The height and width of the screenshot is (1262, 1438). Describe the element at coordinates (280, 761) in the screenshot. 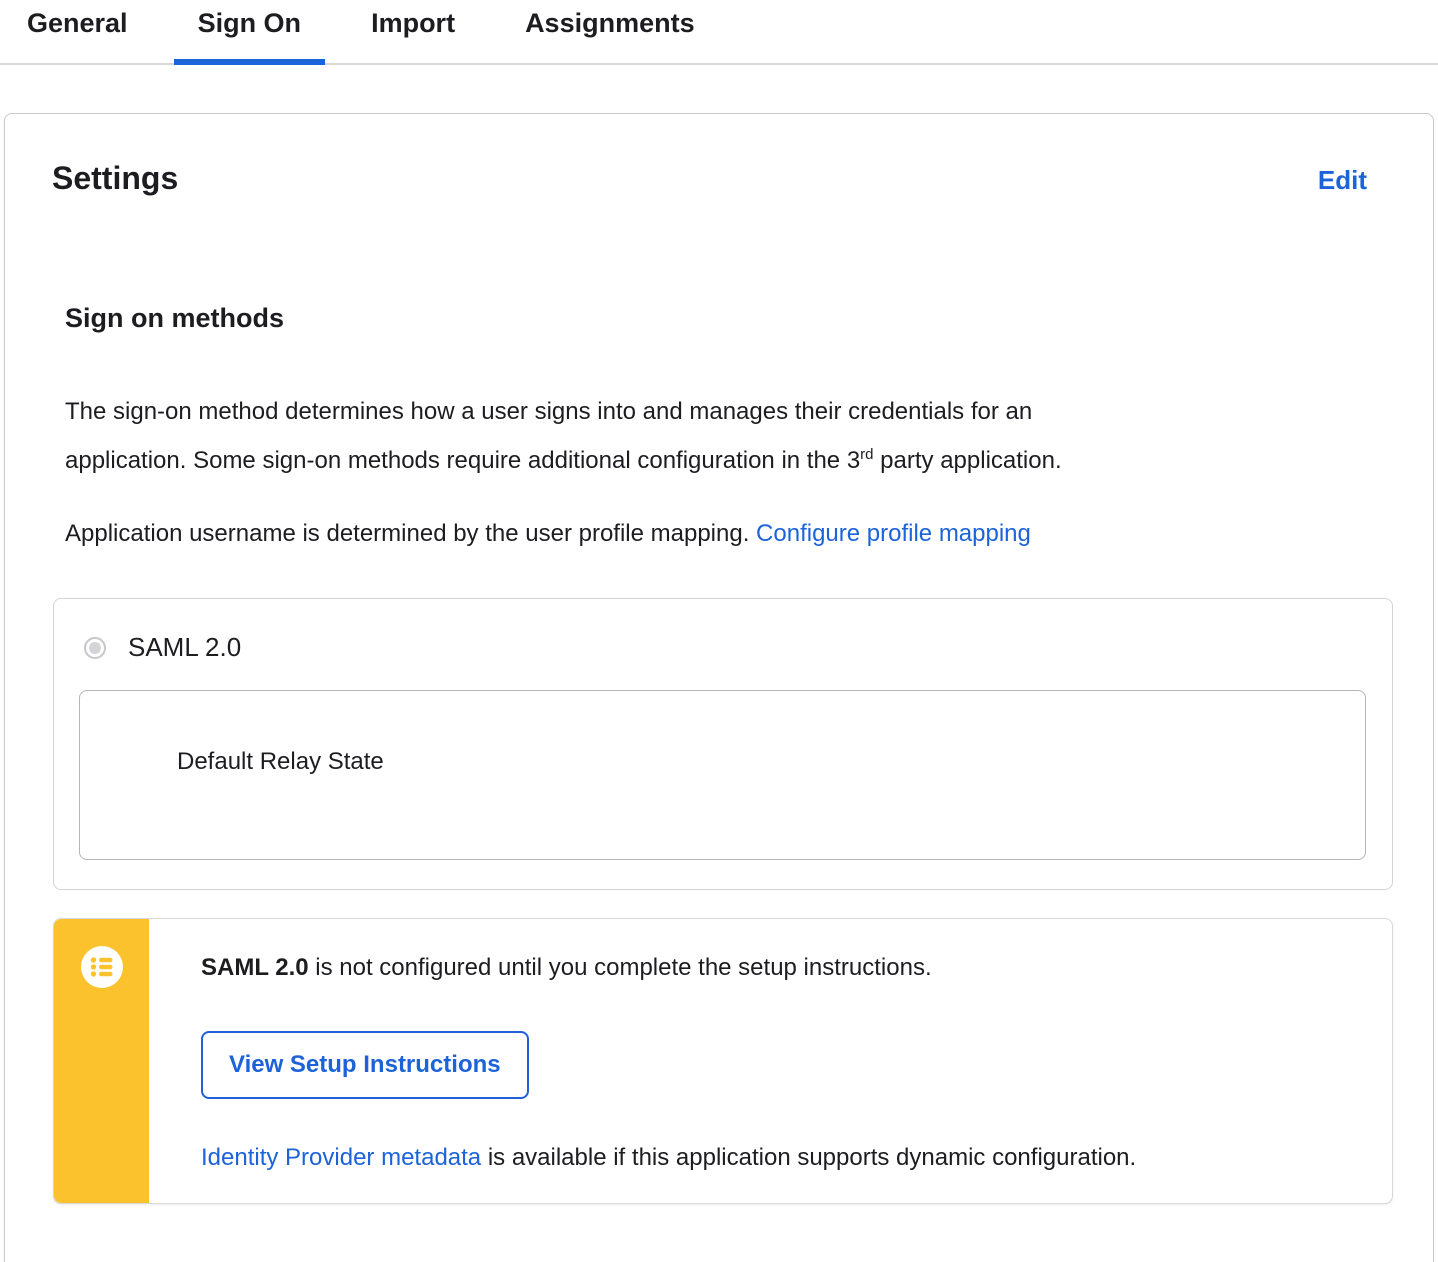

I see `default-relay-state-label: Default Relay State` at that location.